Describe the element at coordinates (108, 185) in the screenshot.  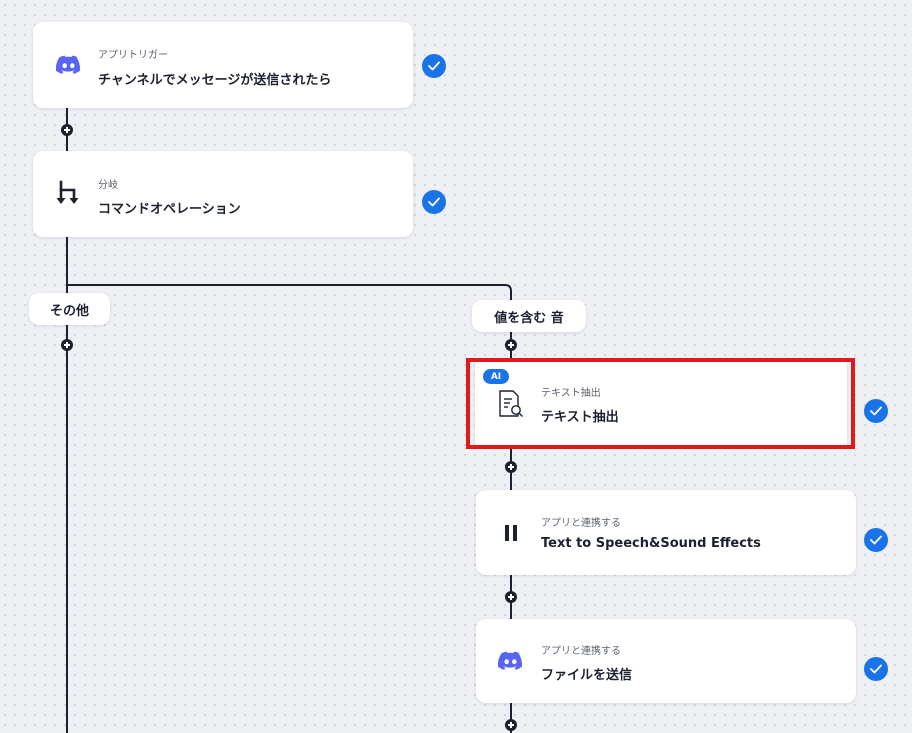
I see `step-subtitle: 分岐` at that location.